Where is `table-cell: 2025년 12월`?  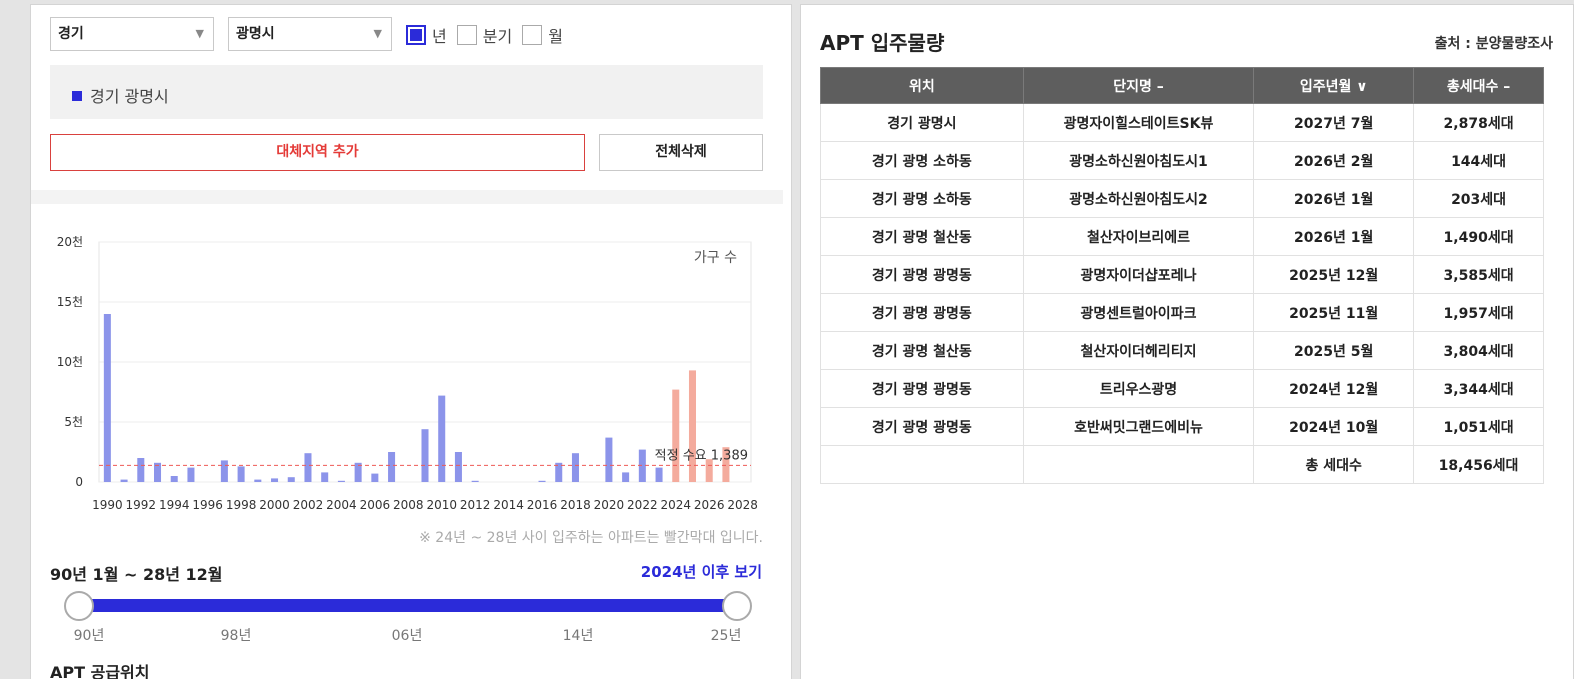
table-cell: 2025년 12월 is located at coordinates (1334, 274).